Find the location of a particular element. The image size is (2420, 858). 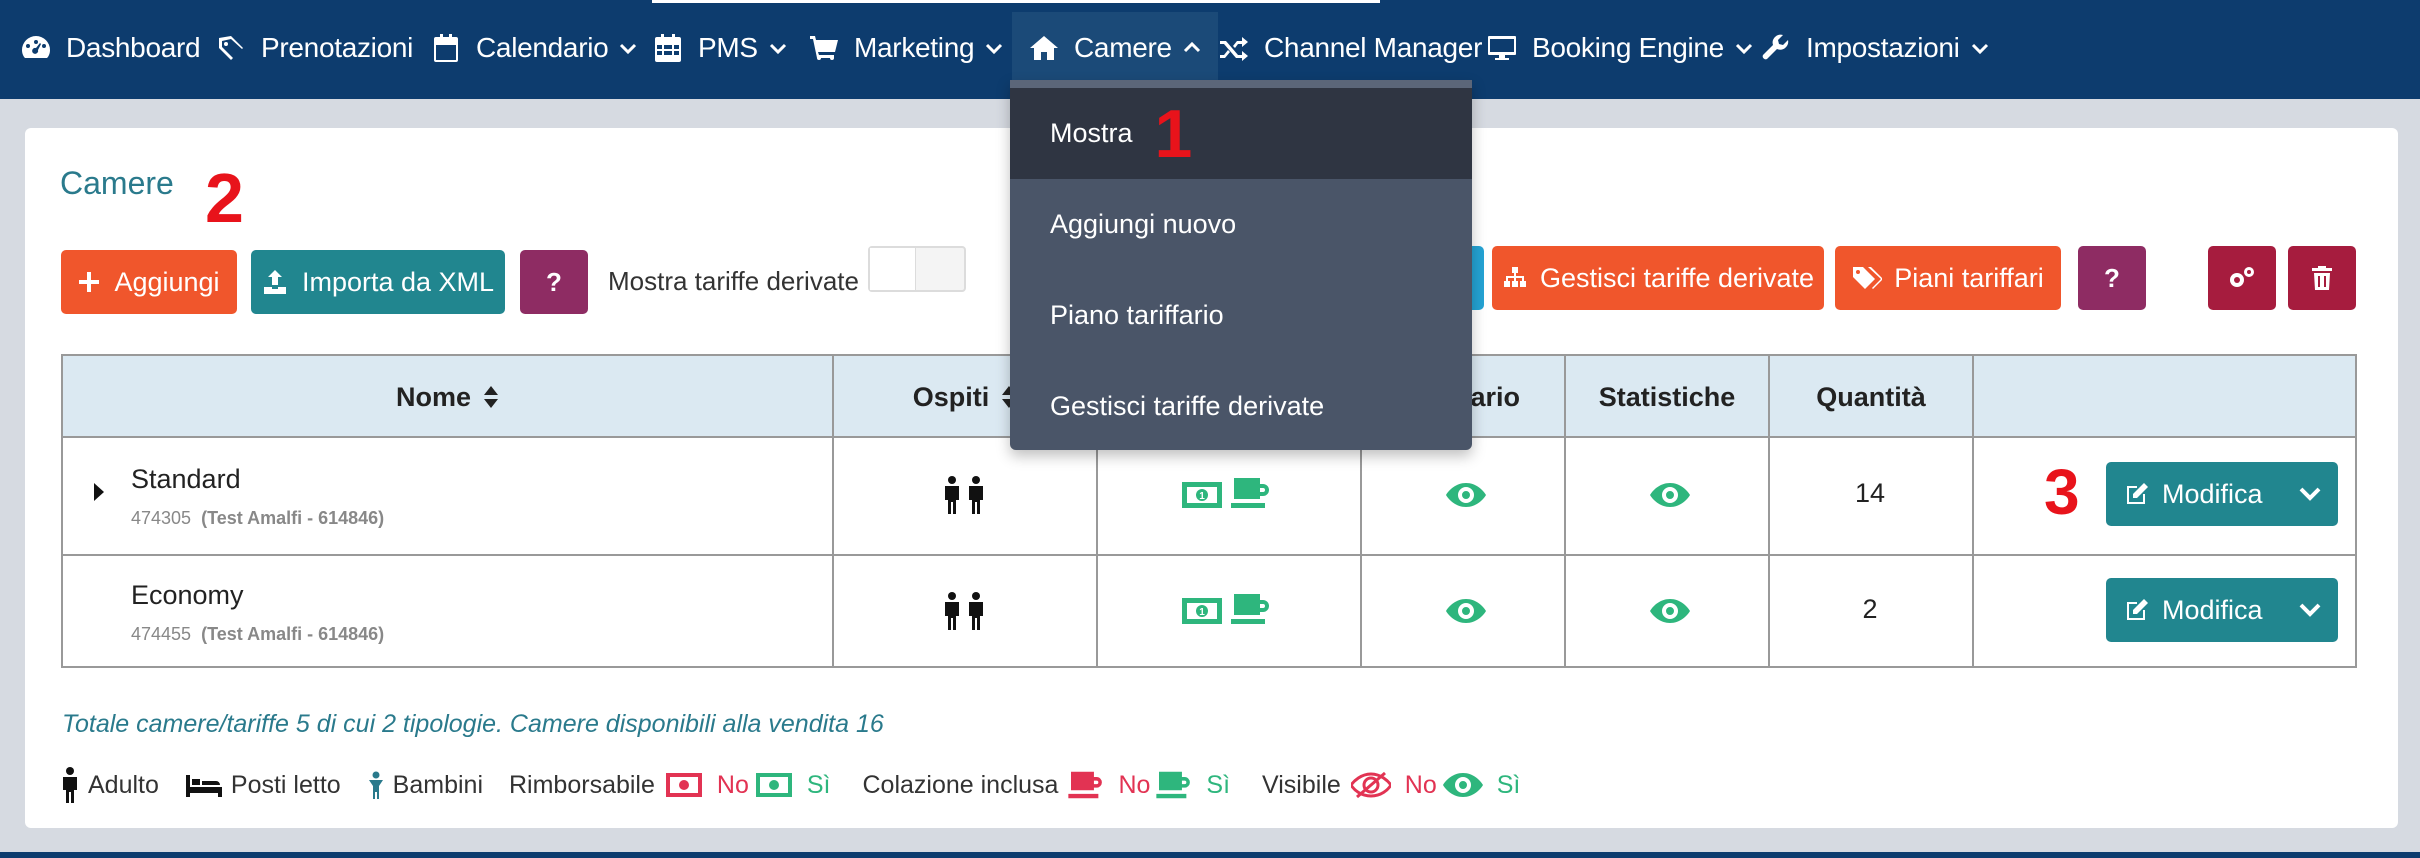

calendar-icon is located at coordinates (446, 48).